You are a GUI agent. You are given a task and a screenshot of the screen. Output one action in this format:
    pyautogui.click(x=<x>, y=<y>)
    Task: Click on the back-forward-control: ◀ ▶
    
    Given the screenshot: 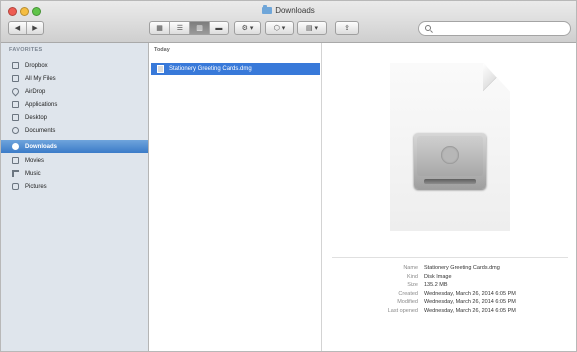 What is the action you would take?
    pyautogui.click(x=26, y=28)
    